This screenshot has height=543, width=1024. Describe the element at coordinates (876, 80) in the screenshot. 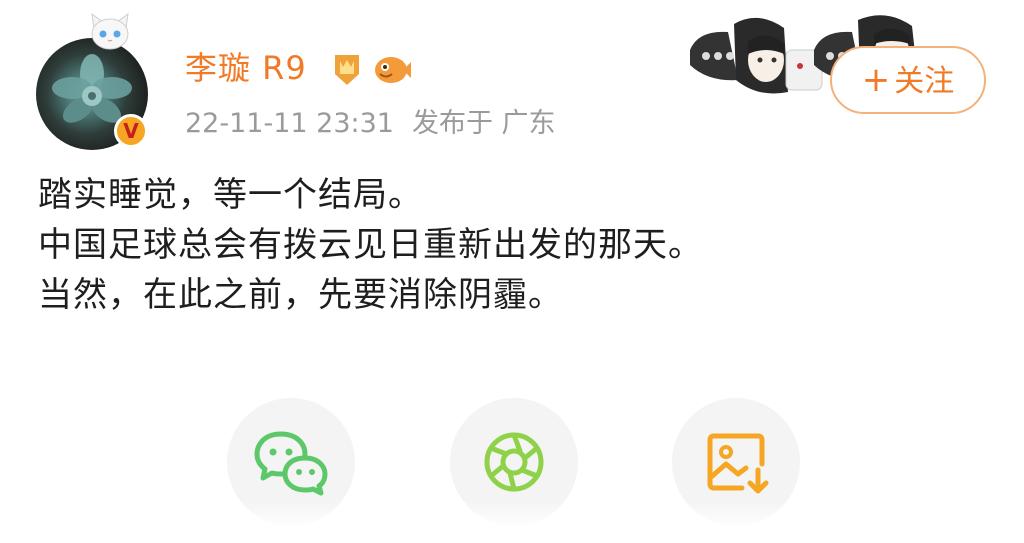

I see `plus-icon: +` at that location.